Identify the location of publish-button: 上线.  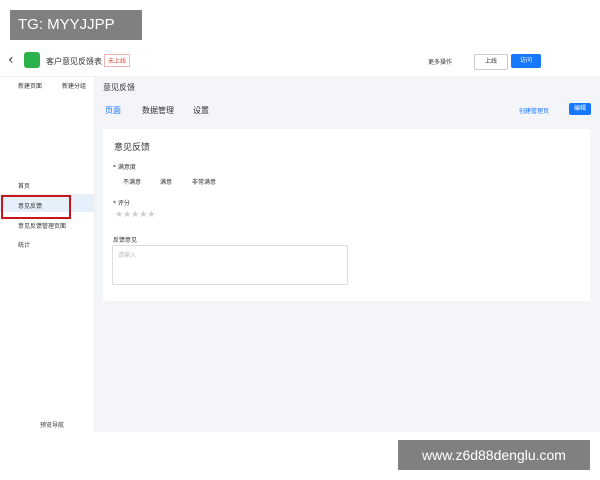
(491, 62).